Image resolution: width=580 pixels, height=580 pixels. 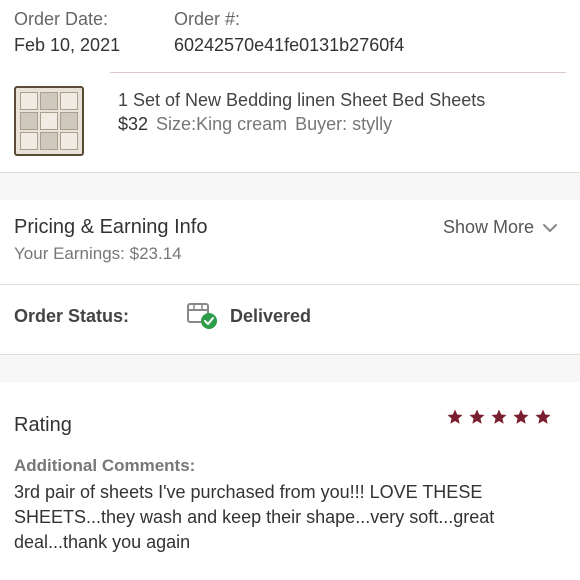 I want to click on item-size: Size:King cream, so click(x=222, y=124).